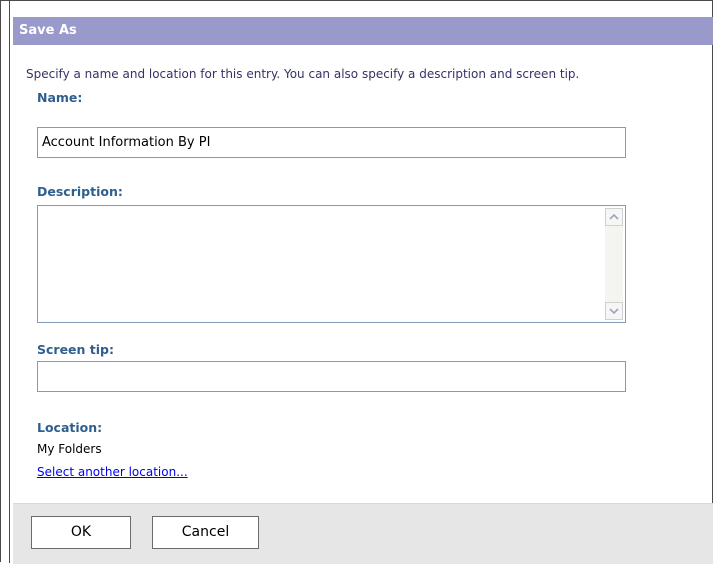  I want to click on scroll-down-arrow-icon, so click(614, 311).